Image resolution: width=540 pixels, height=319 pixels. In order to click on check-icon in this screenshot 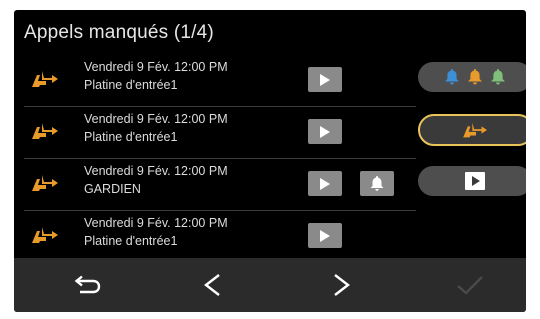, I will do `click(470, 285)`.